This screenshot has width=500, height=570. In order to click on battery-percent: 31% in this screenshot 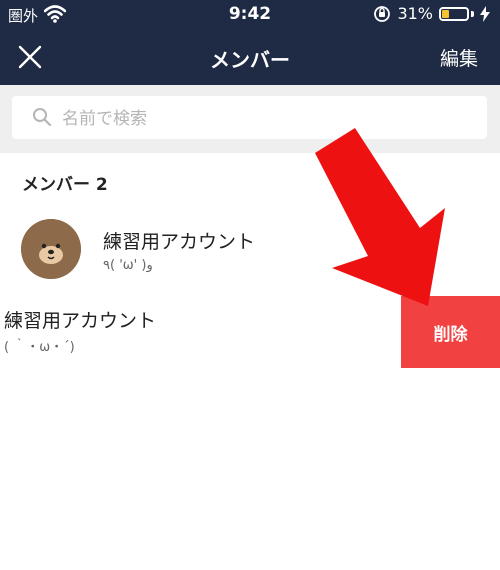, I will do `click(415, 13)`.